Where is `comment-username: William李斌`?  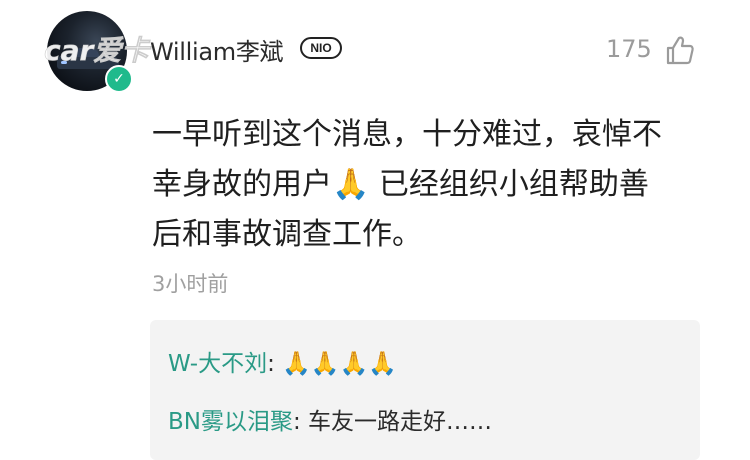 comment-username: William李斌 is located at coordinates (217, 49).